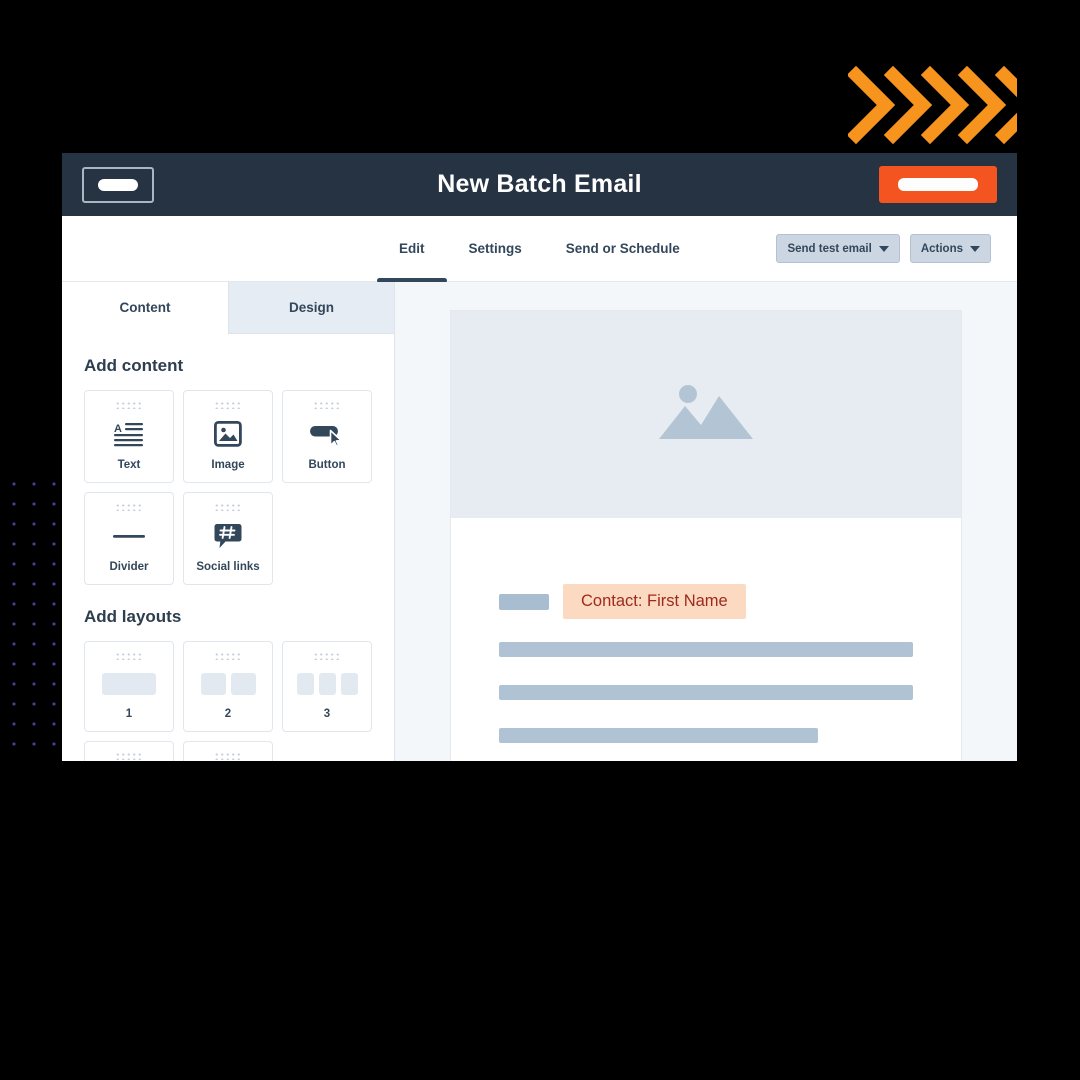 Image resolution: width=1080 pixels, height=1080 pixels. I want to click on hashtag-bubble-icon, so click(228, 536).